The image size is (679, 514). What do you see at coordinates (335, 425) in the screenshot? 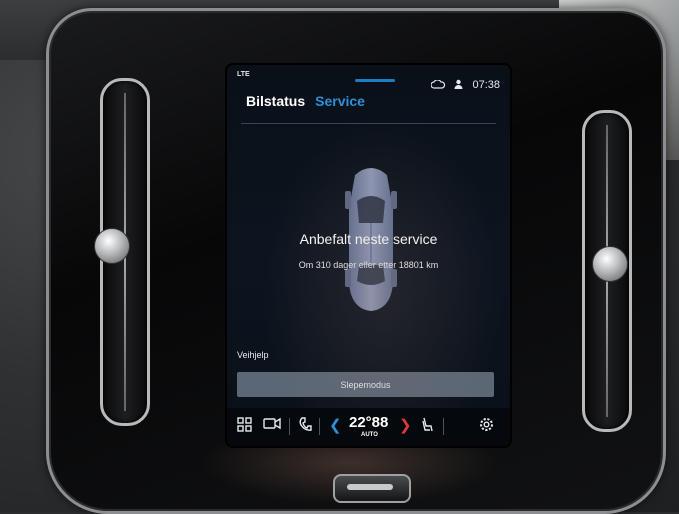
I see `temp-down-chevron-icon: ❮` at bounding box center [335, 425].